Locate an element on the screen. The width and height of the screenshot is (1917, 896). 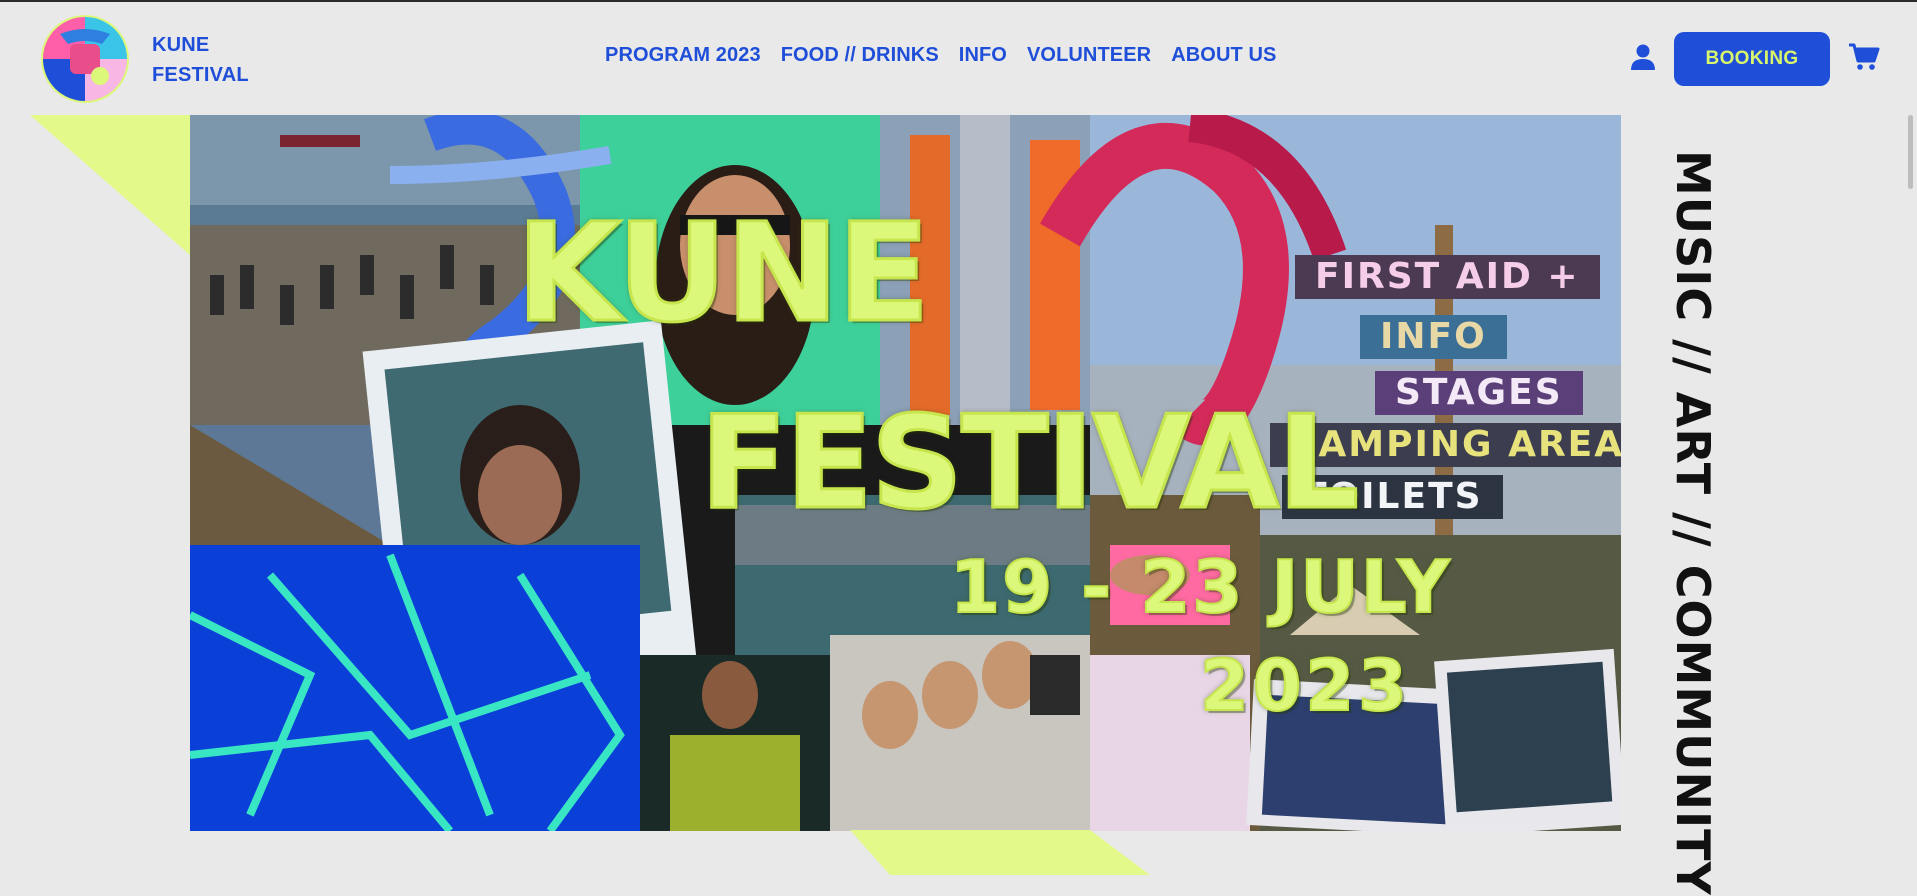
brand-name: KUNE FESTIVAL is located at coordinates (200, 60).